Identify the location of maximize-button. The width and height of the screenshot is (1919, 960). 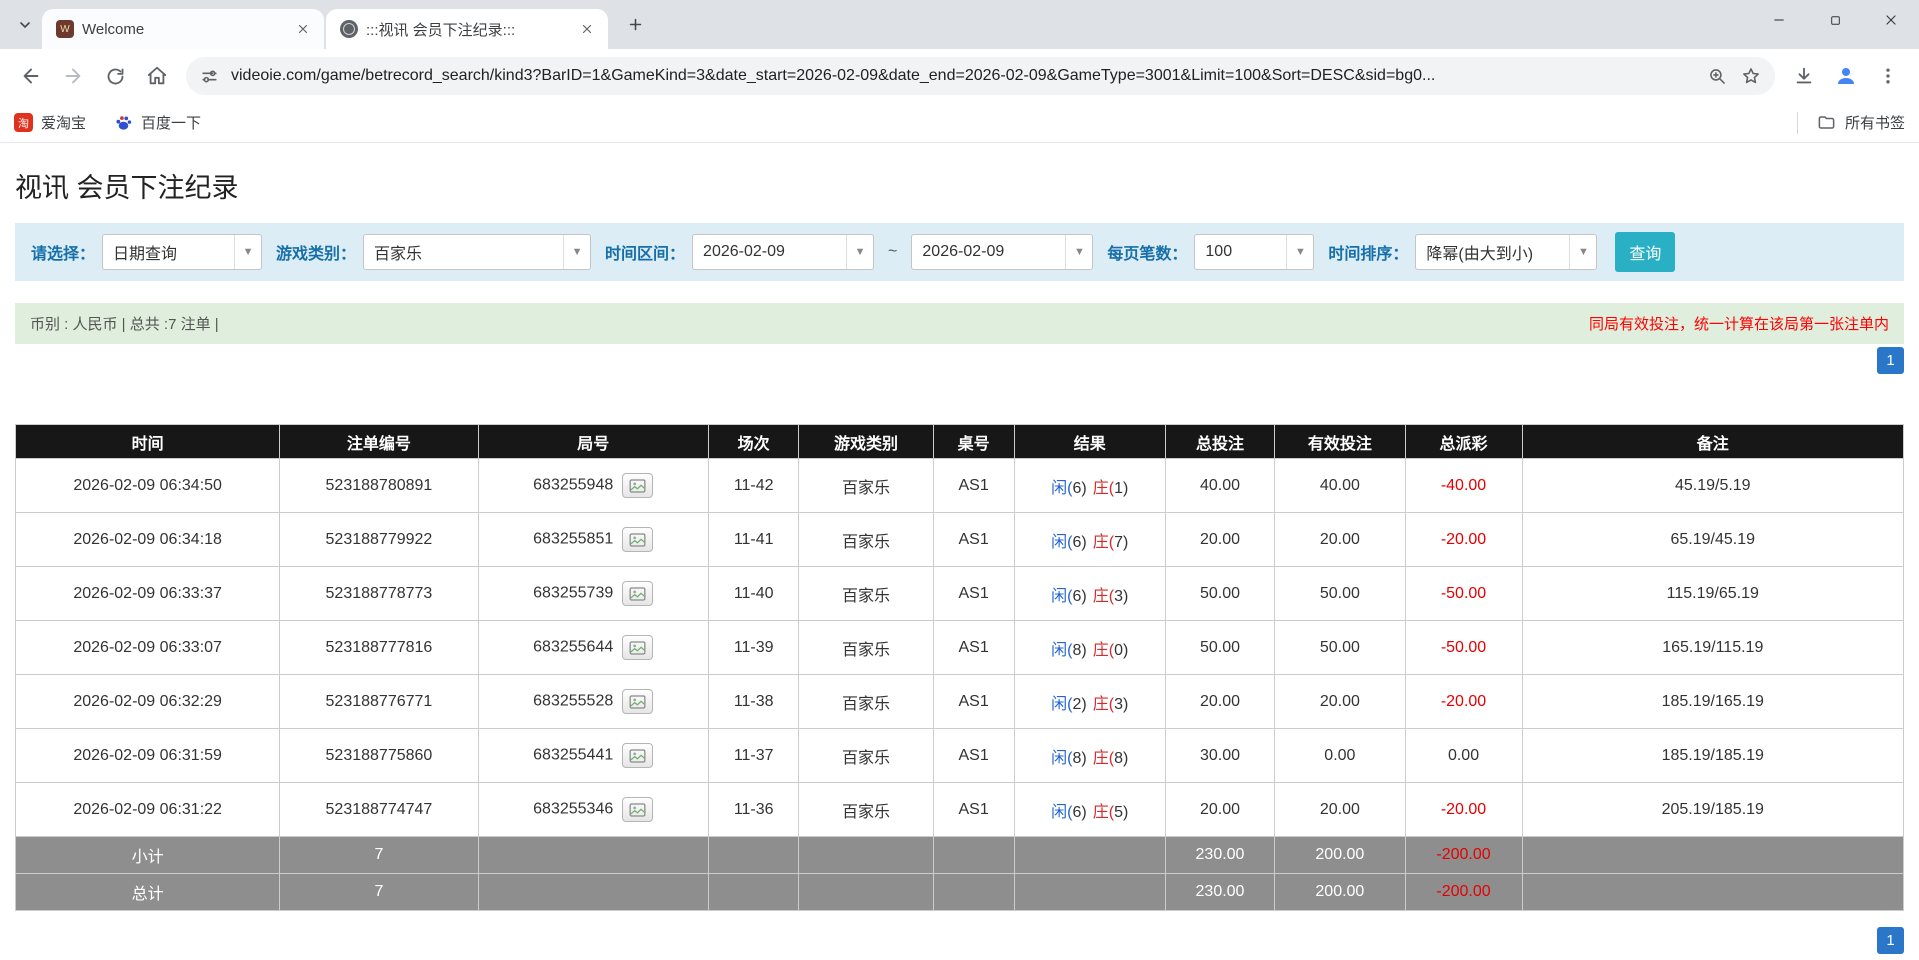
(1835, 20).